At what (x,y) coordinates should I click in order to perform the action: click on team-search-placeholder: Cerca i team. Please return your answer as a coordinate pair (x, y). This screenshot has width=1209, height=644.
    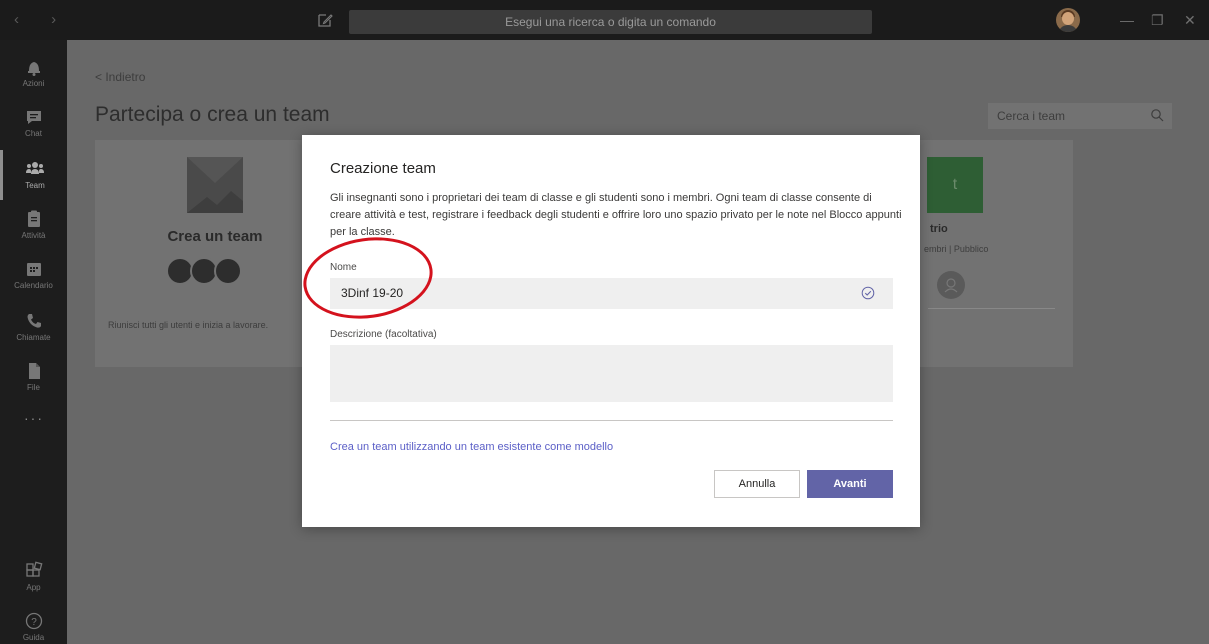
    Looking at the image, I should click on (1031, 116).